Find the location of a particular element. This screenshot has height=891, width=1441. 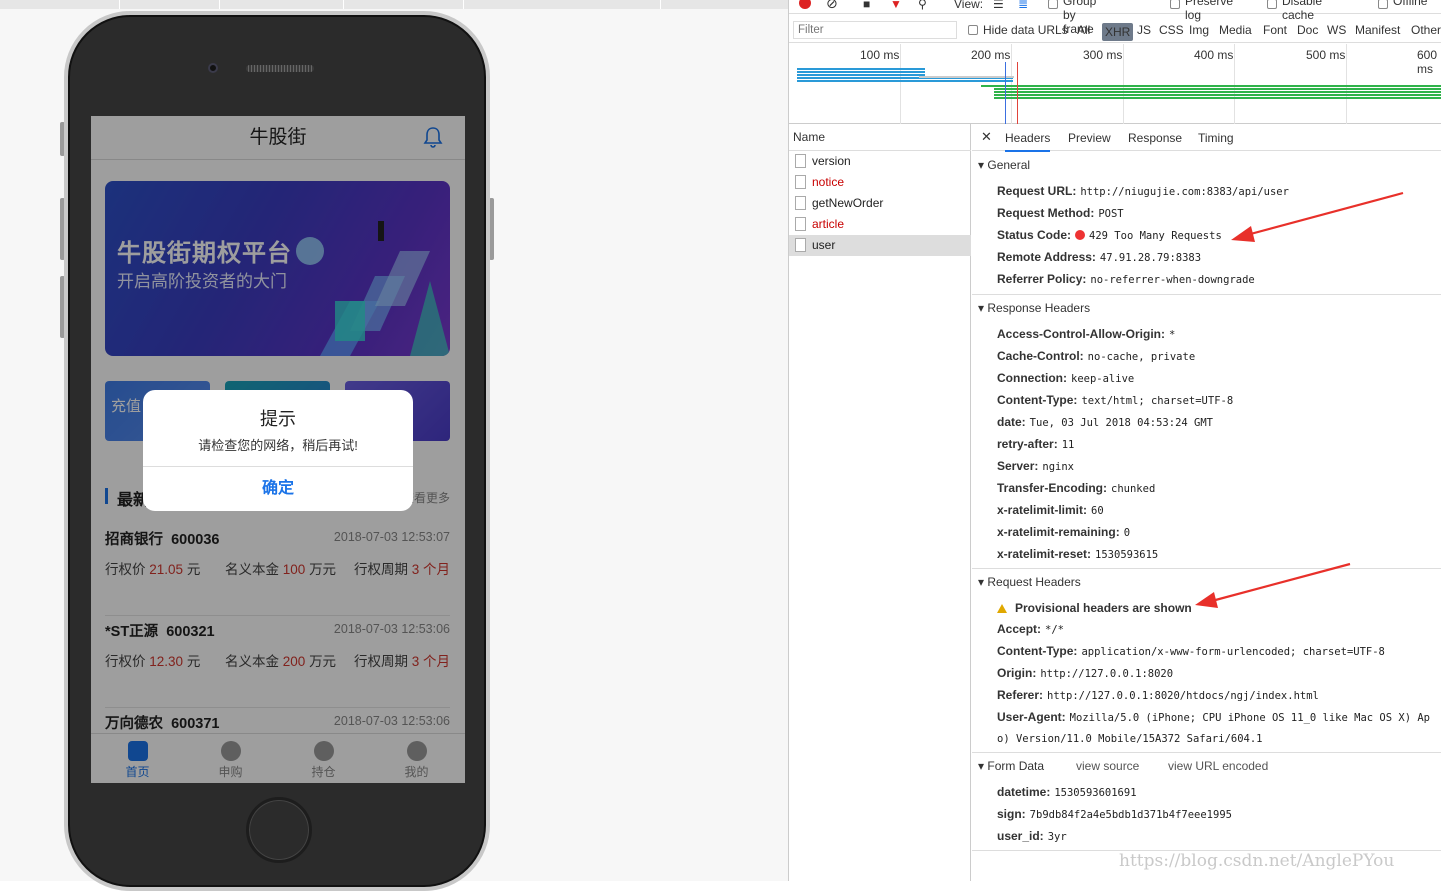

header-row: Connection: keep-alive is located at coordinates (1066, 378).